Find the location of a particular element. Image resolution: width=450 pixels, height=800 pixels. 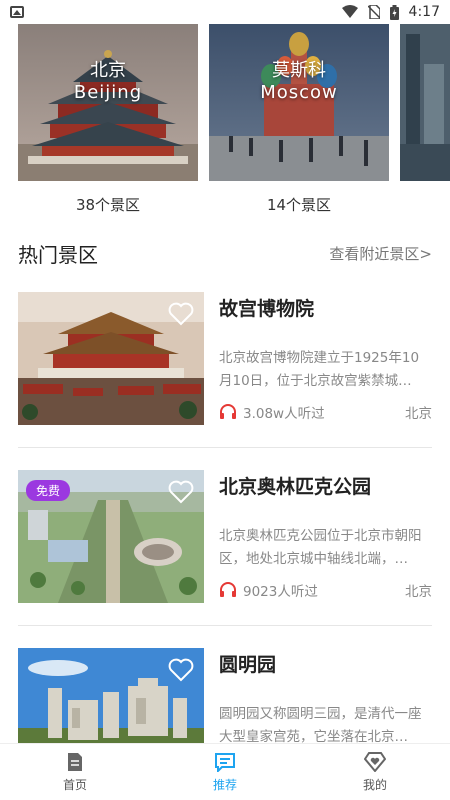

city-card-moscow: 莫斯科 Moscow 14个景区 is located at coordinates (299, 119).